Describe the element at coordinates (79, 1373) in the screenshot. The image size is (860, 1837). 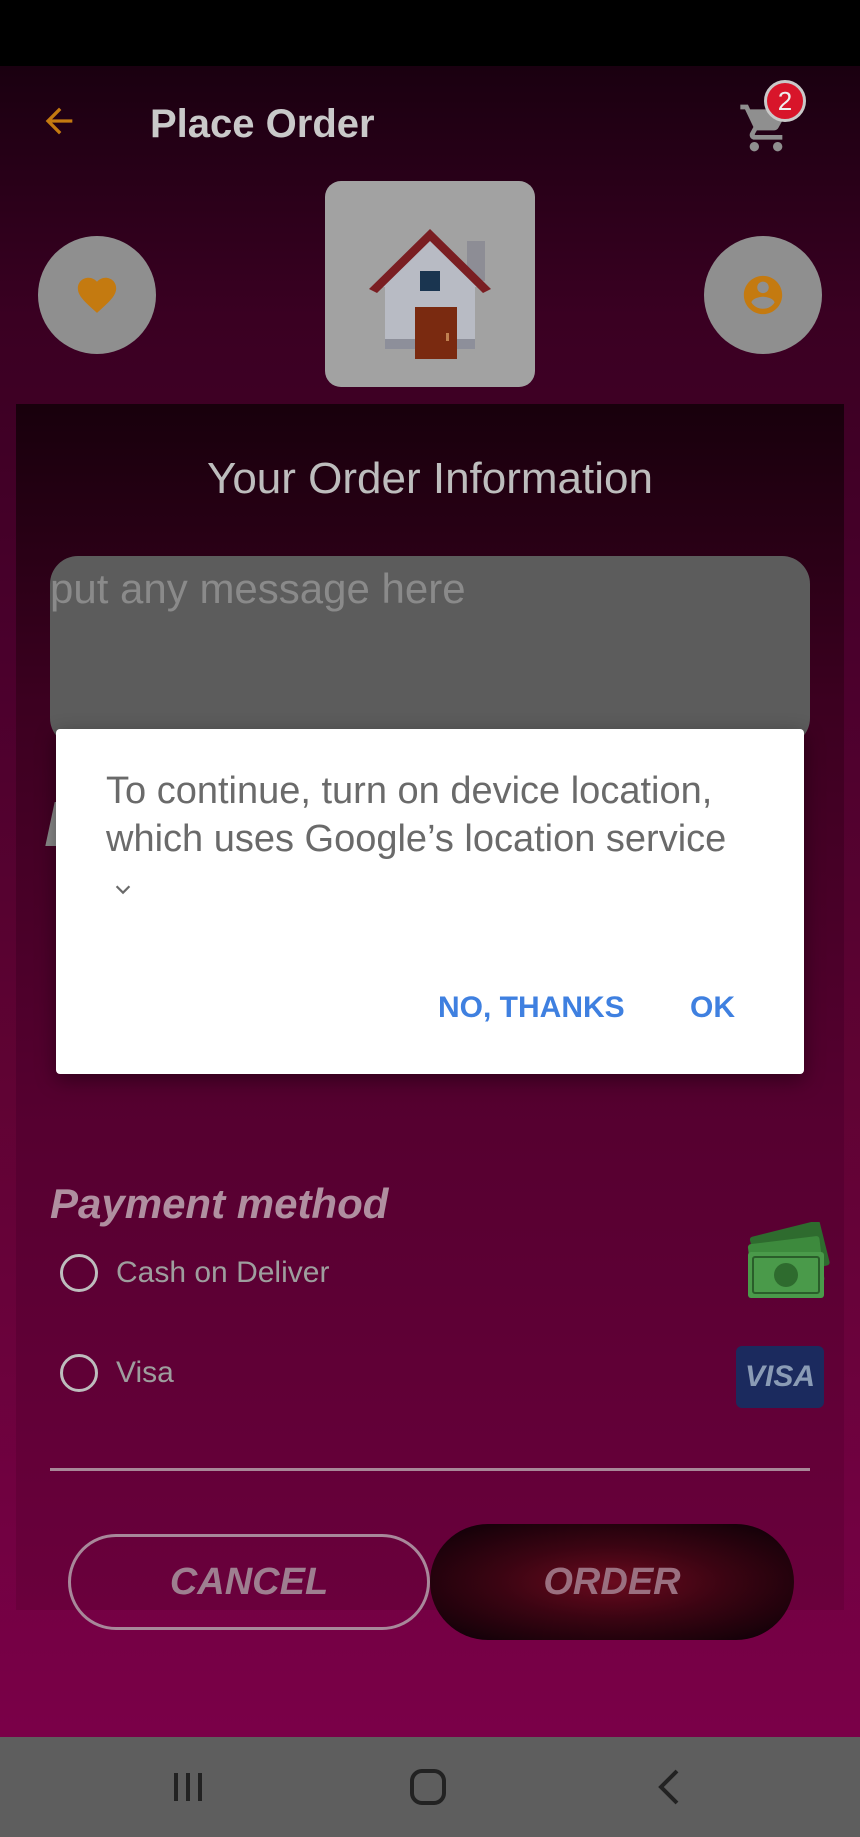
I see `visa-radio` at that location.